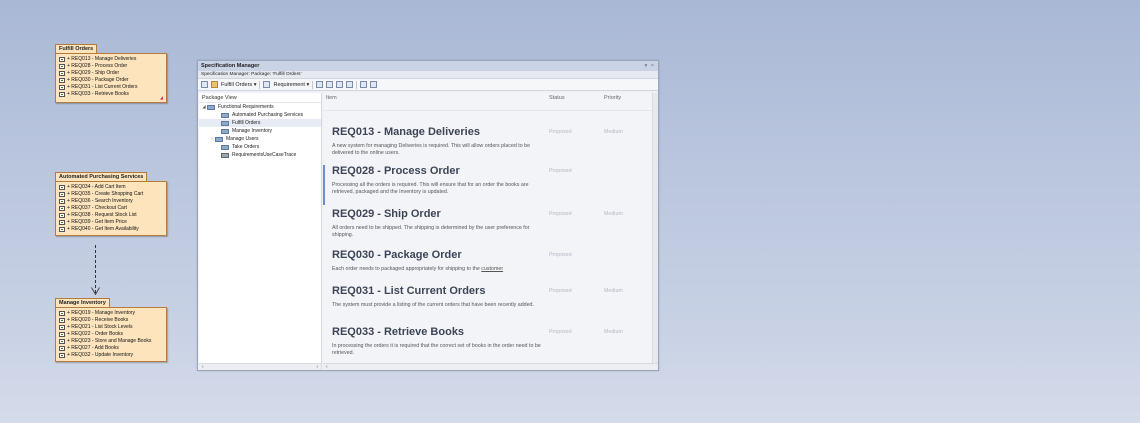 This screenshot has height=423, width=1140. What do you see at coordinates (95, 269) in the screenshot?
I see `dependency-connector` at bounding box center [95, 269].